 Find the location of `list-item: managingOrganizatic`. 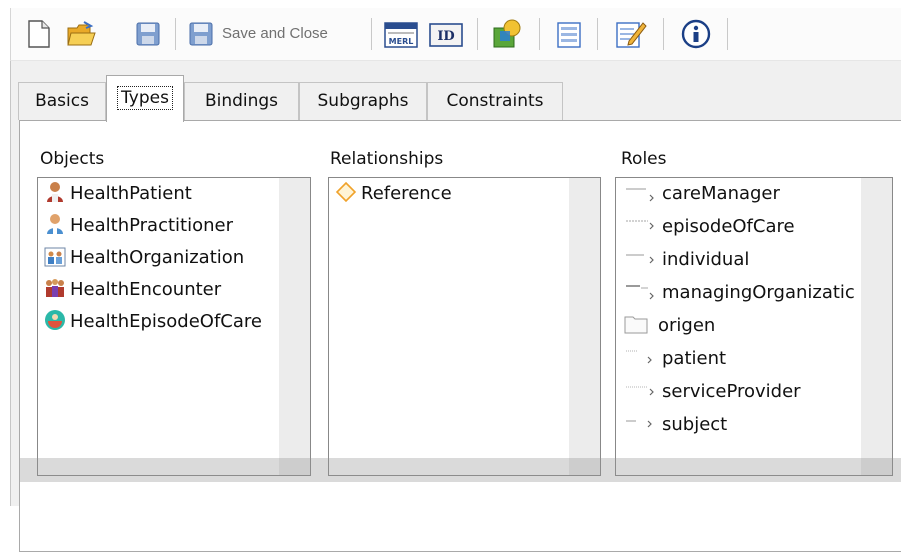

list-item: managingOrganizatic is located at coordinates (739, 293).